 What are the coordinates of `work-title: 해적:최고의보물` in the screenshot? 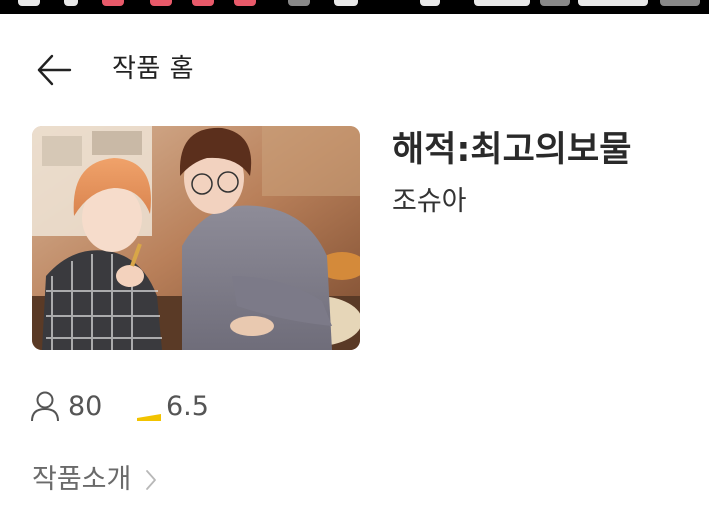 It's located at (512, 150).